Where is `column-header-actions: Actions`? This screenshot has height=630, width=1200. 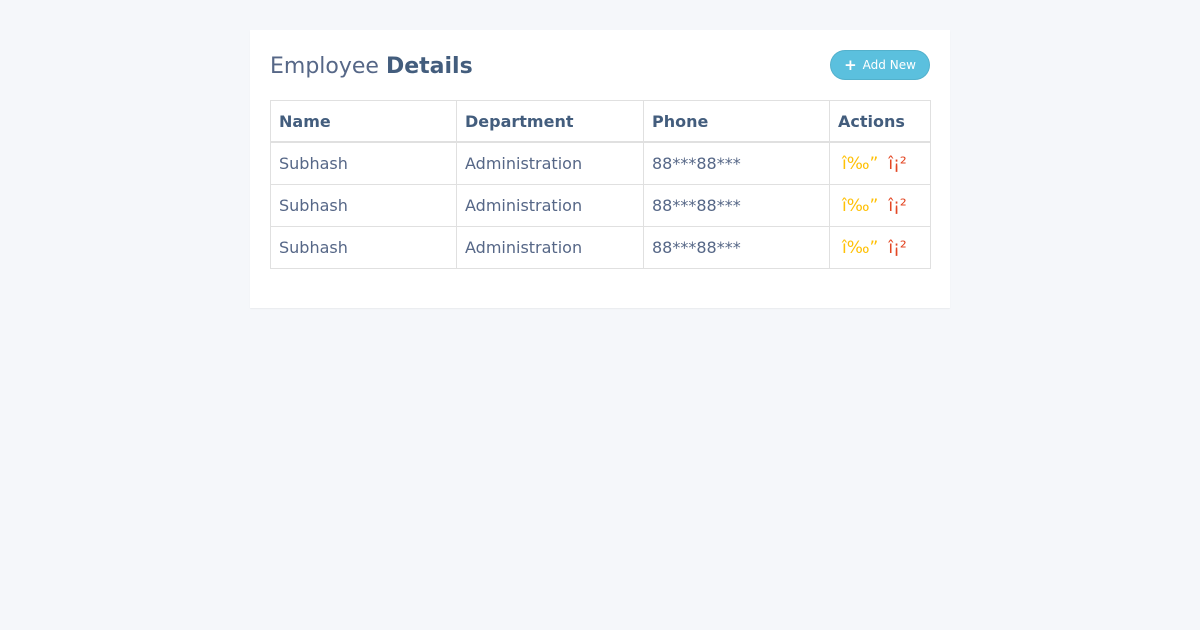
column-header-actions: Actions is located at coordinates (880, 121).